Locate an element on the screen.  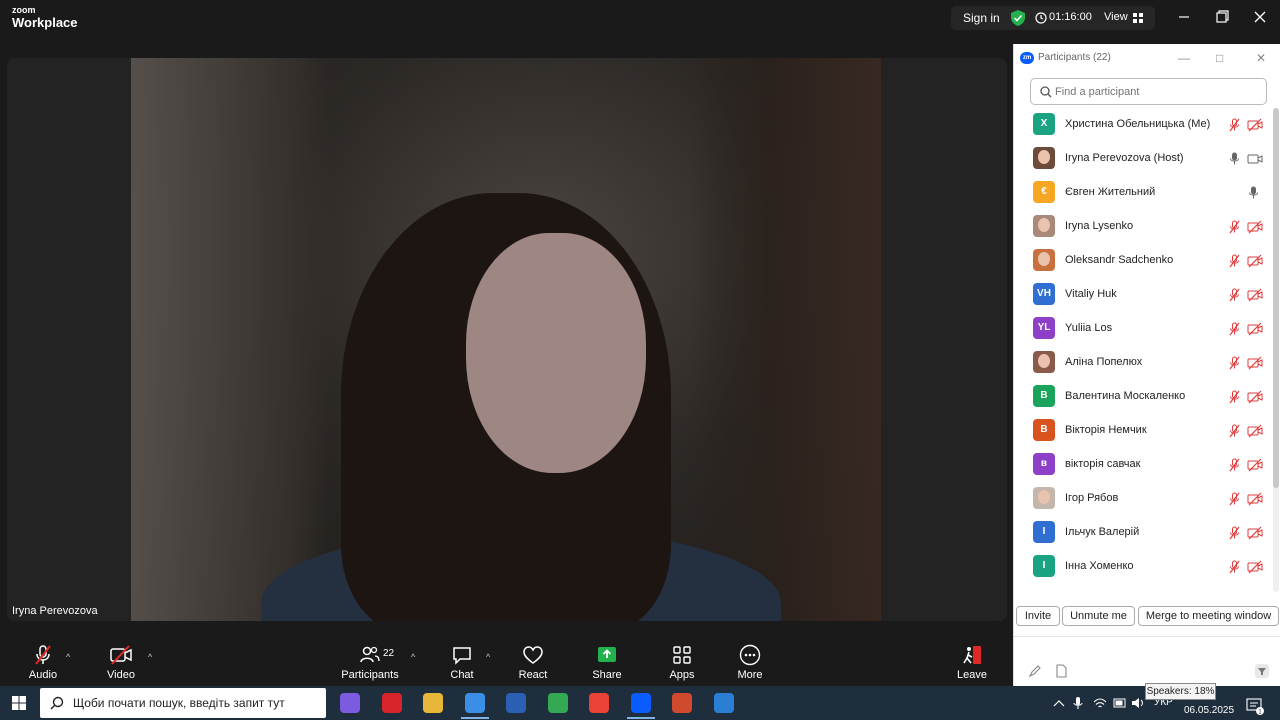
participant-row: в вікторія савчак is located at coordinates (1145, 465).